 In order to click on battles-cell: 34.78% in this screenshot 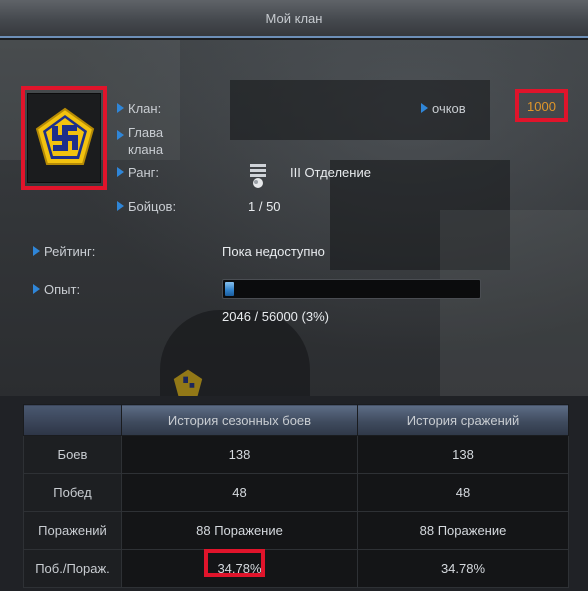, I will do `click(463, 568)`.